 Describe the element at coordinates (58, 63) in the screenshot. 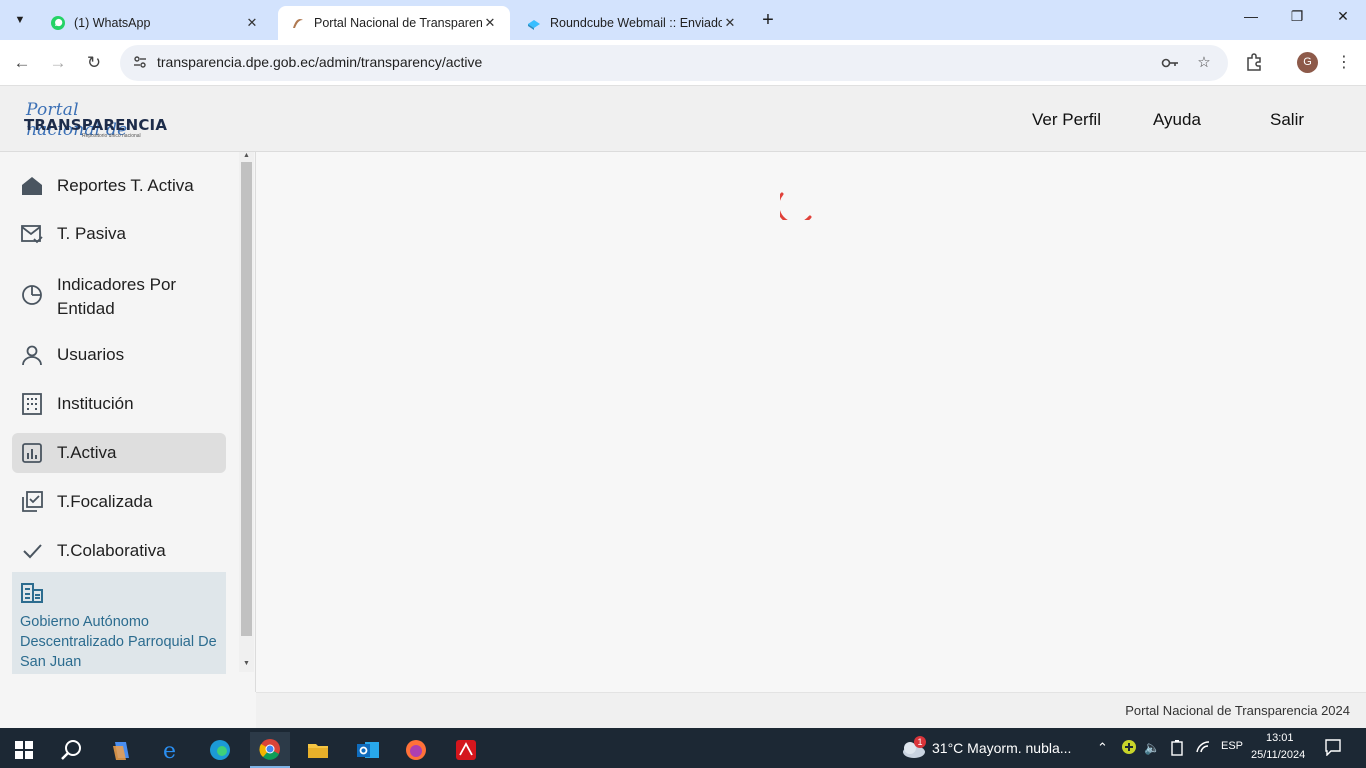

I see `forward-arrow-icon: →` at that location.